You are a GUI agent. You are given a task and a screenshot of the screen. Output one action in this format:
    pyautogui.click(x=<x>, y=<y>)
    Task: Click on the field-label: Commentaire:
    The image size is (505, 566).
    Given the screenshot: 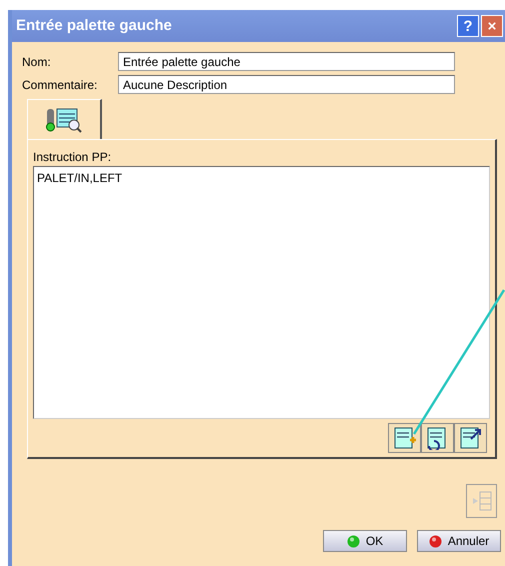 What is the action you would take?
    pyautogui.click(x=60, y=85)
    